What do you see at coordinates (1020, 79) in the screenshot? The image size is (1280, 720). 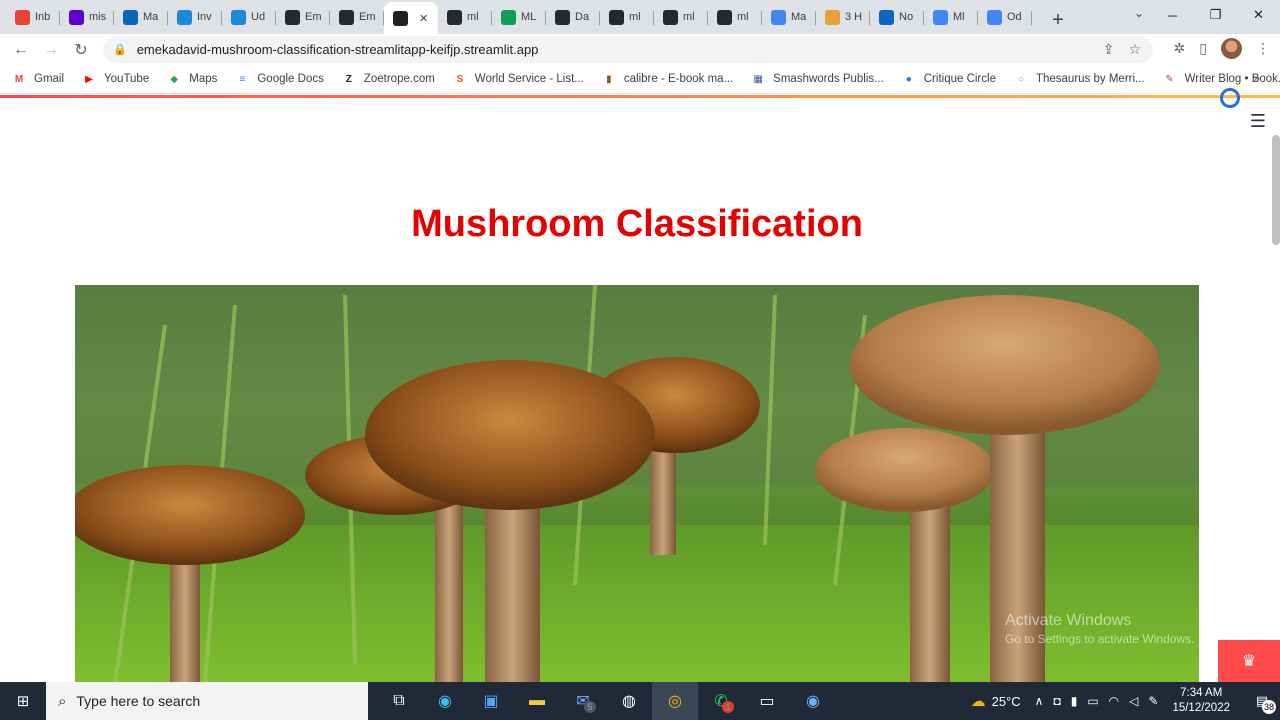 I see `merriam-webster-icon: ○` at bounding box center [1020, 79].